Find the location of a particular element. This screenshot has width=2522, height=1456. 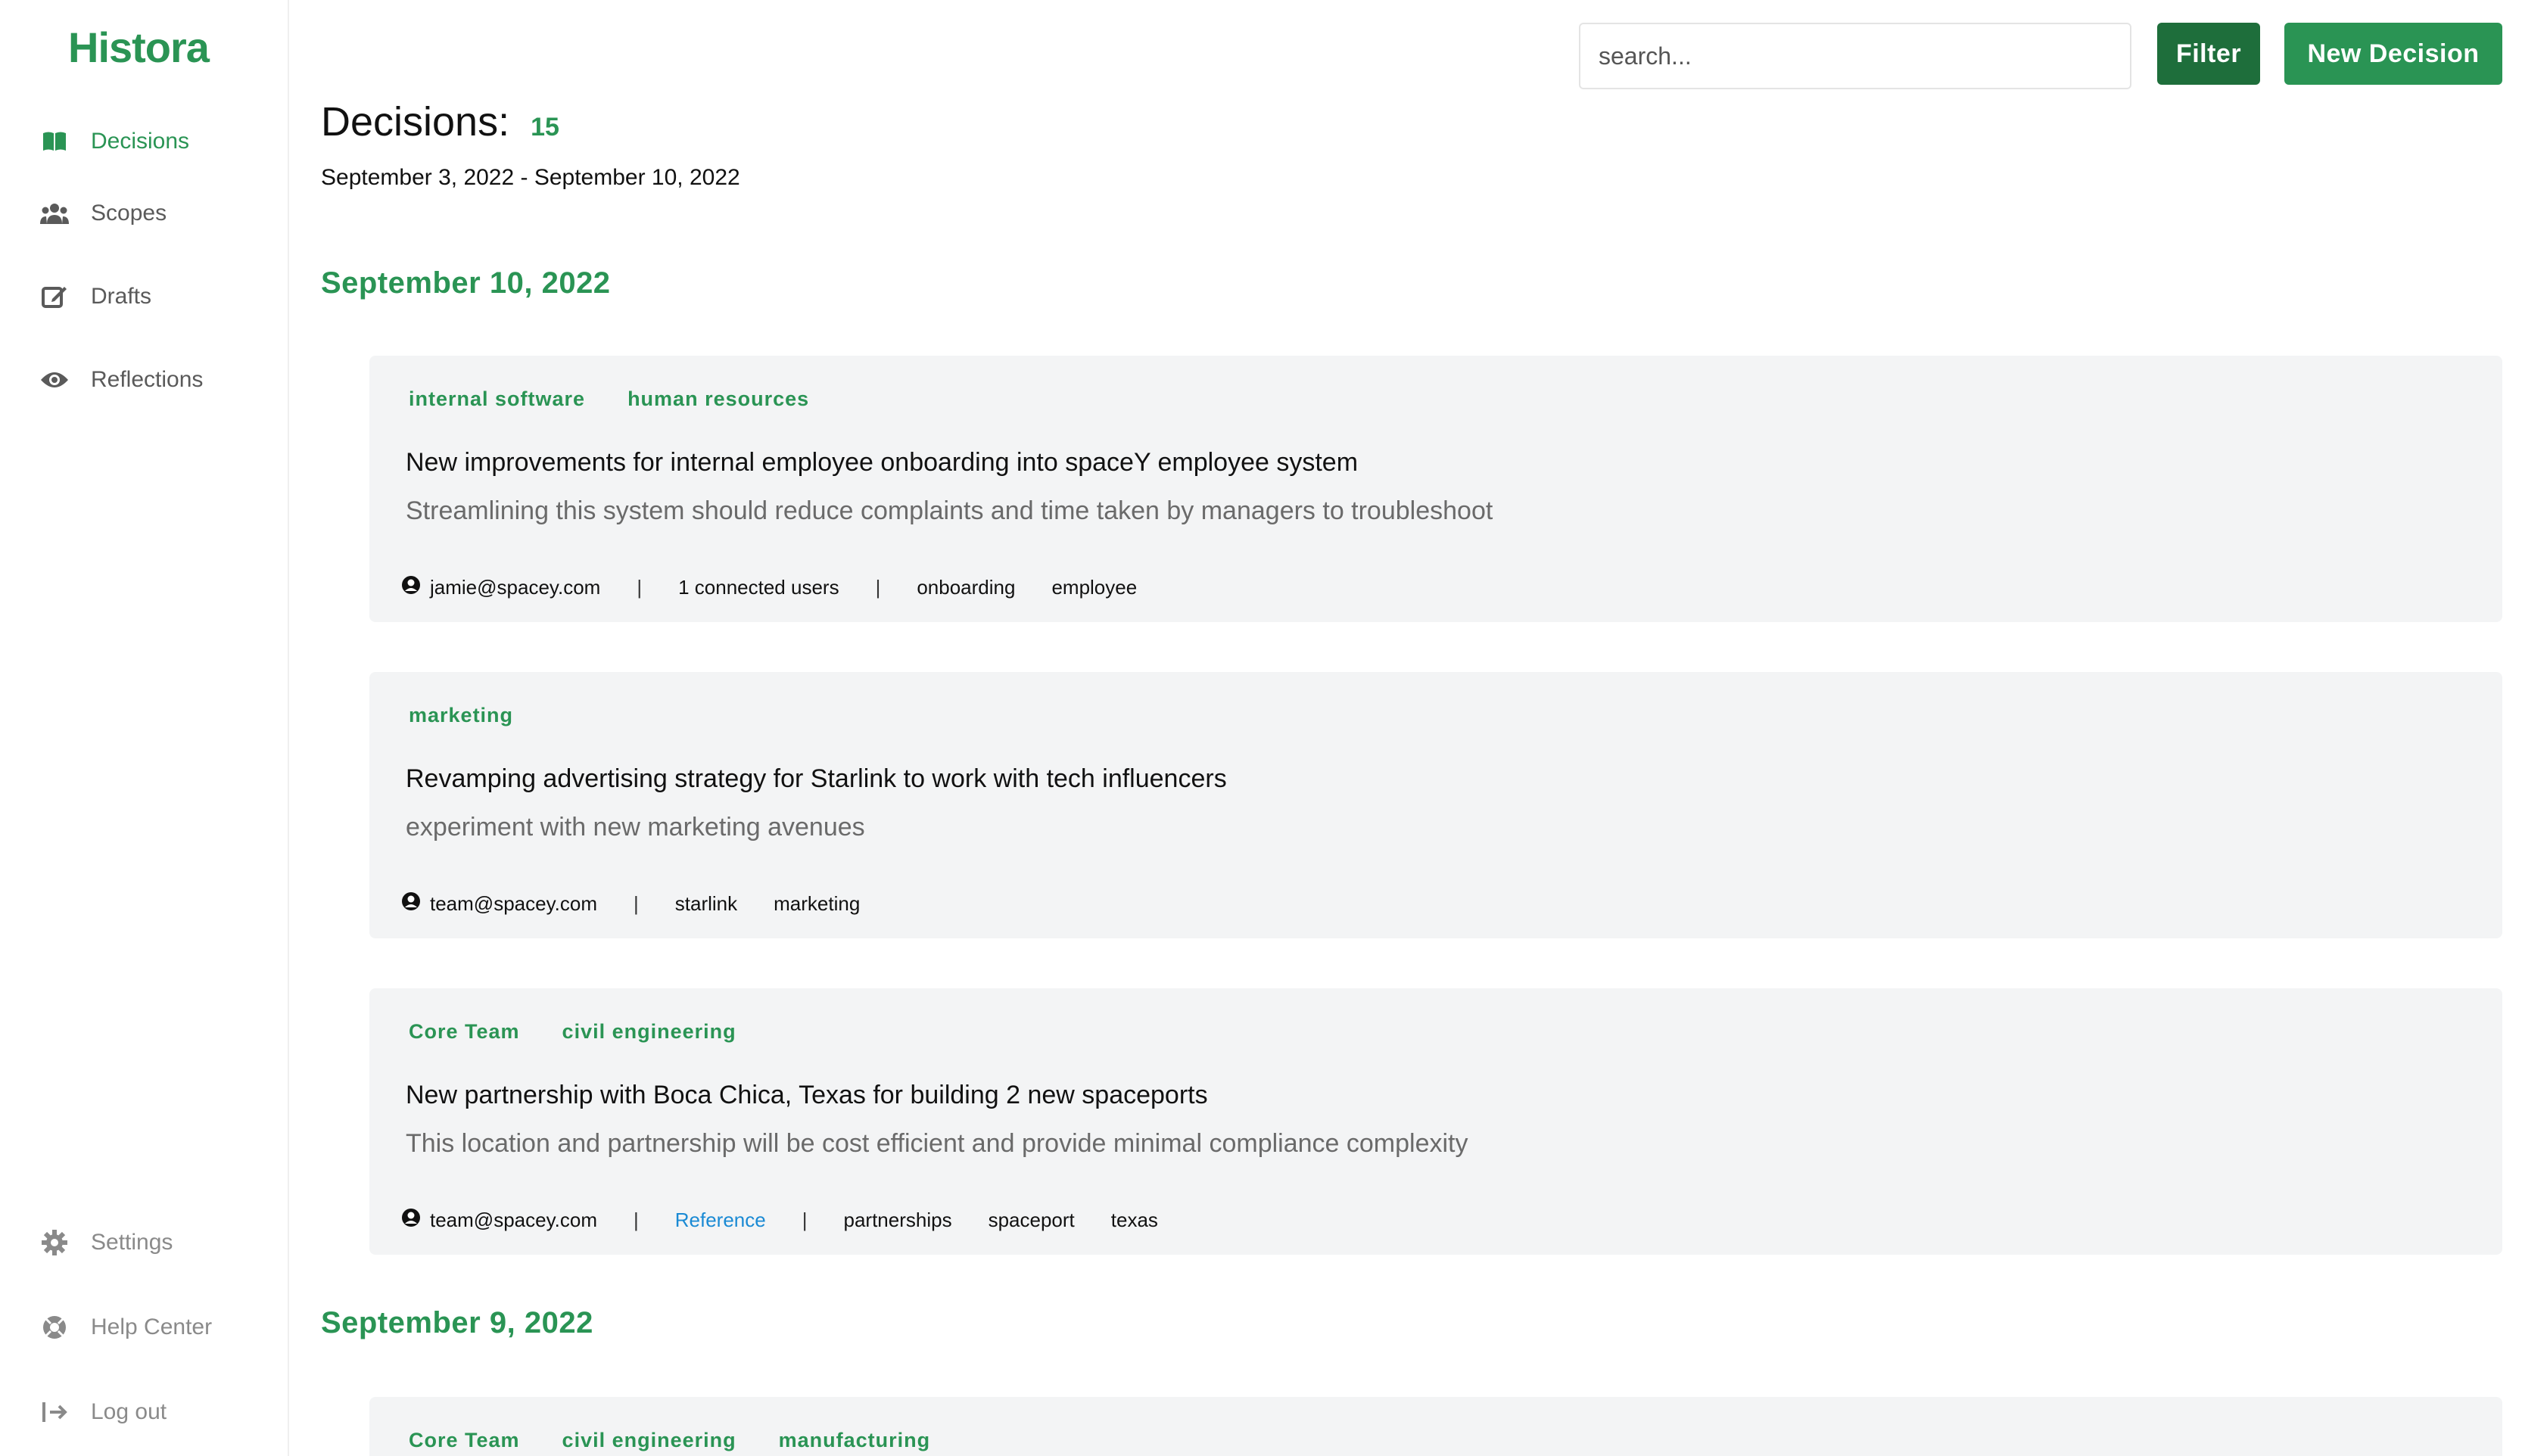

book-open-icon is located at coordinates (54, 141).